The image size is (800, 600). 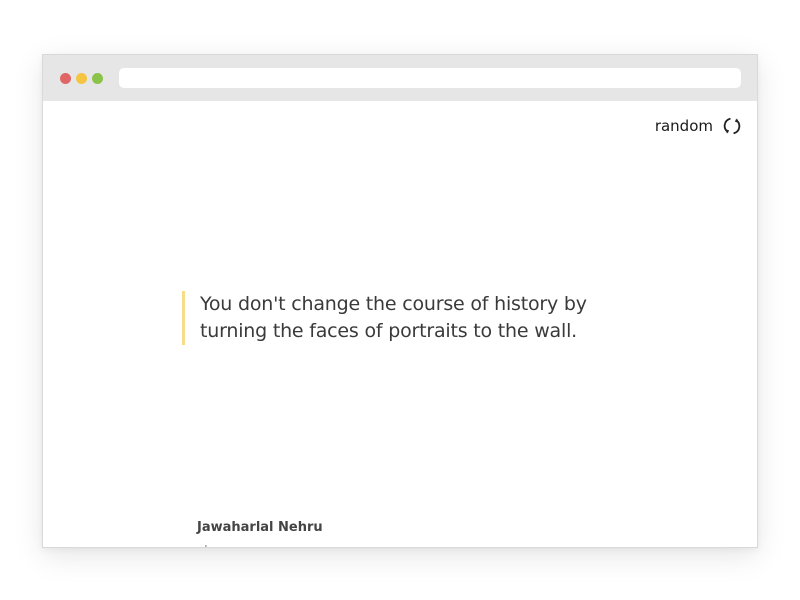 I want to click on random-quote-button: random, so click(x=699, y=126).